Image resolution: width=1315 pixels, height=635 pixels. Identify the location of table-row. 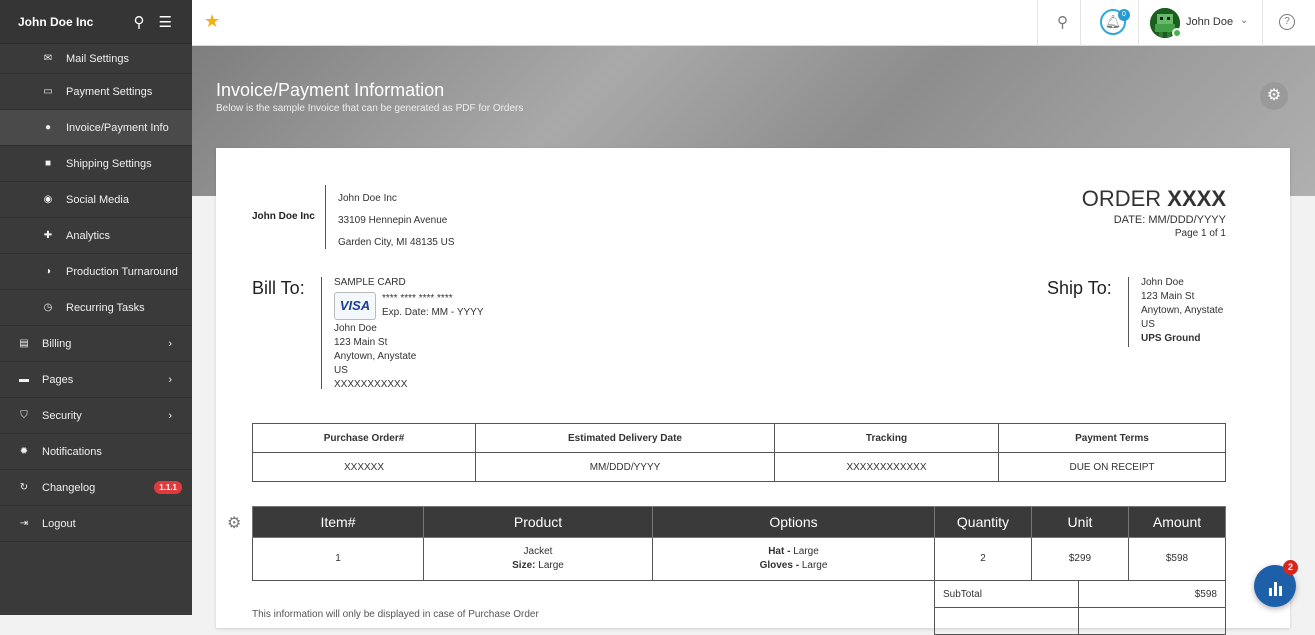
(1080, 621).